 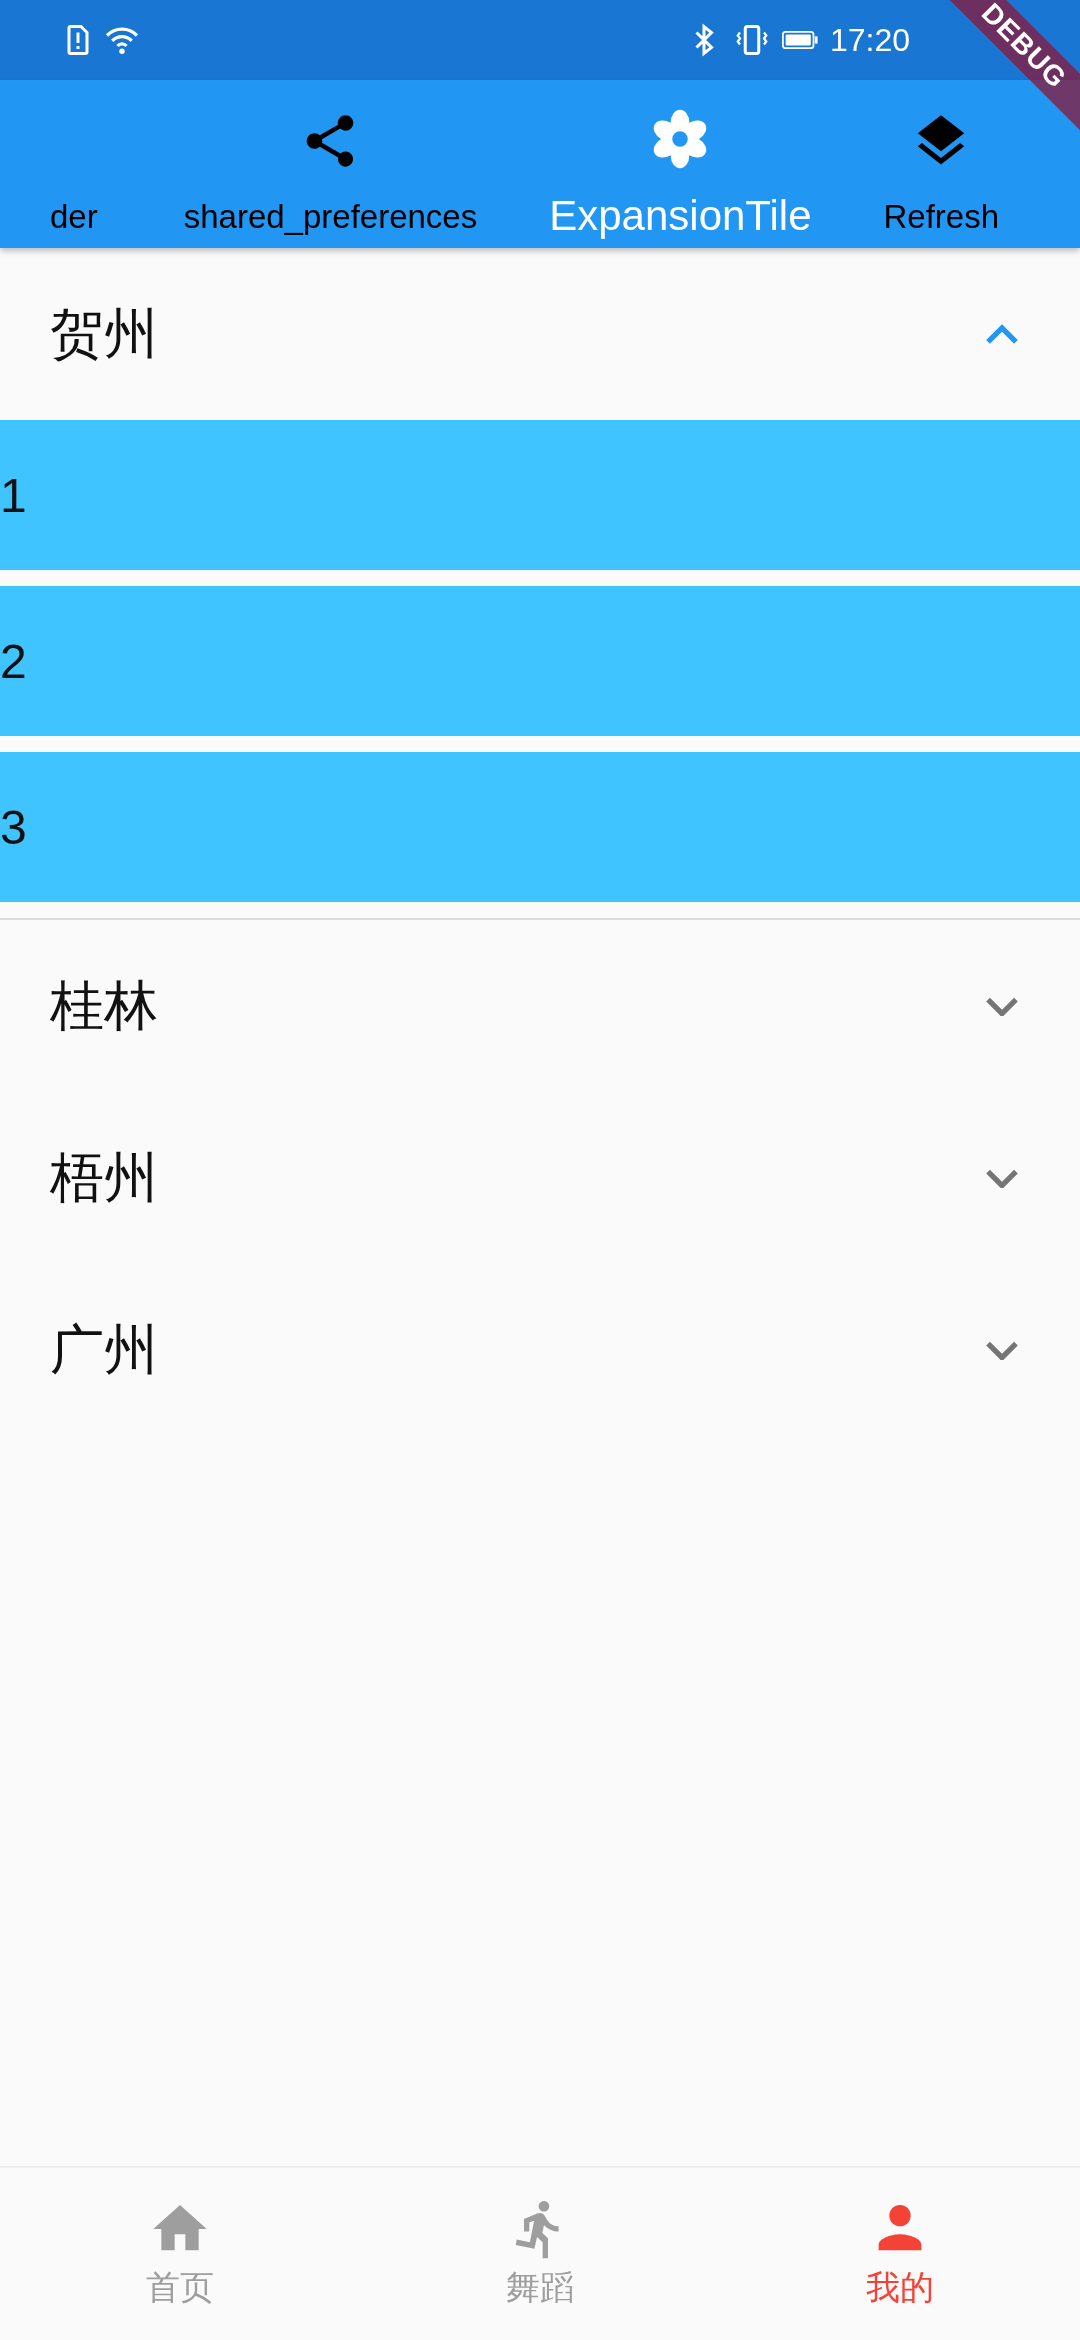 I want to click on expansion-tile-header: 梧州, so click(x=540, y=1178).